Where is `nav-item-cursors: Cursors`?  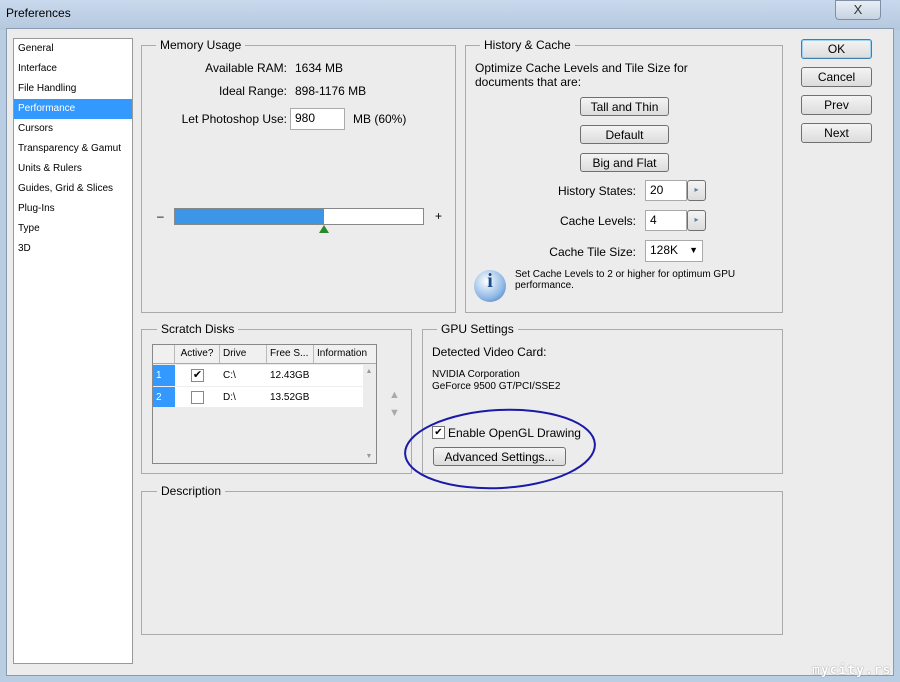 nav-item-cursors: Cursors is located at coordinates (73, 129).